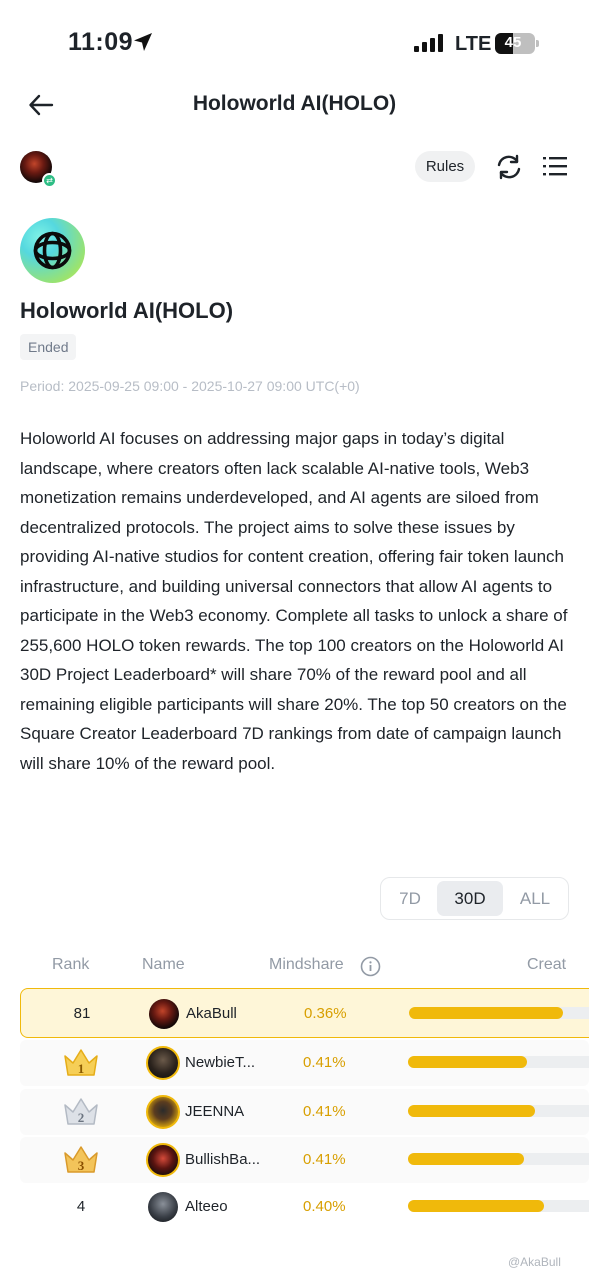  I want to click on rank-number: 3, so click(81, 1165).